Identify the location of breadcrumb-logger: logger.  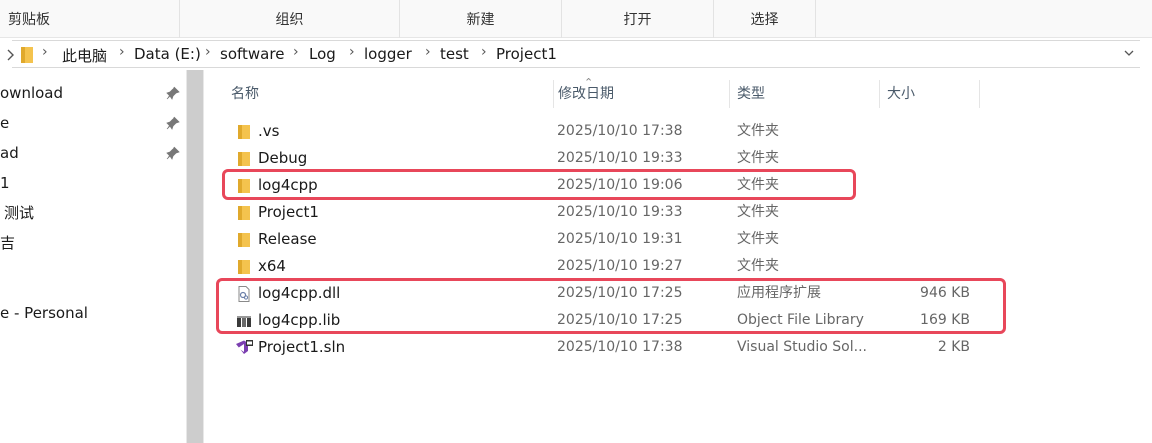
(388, 54).